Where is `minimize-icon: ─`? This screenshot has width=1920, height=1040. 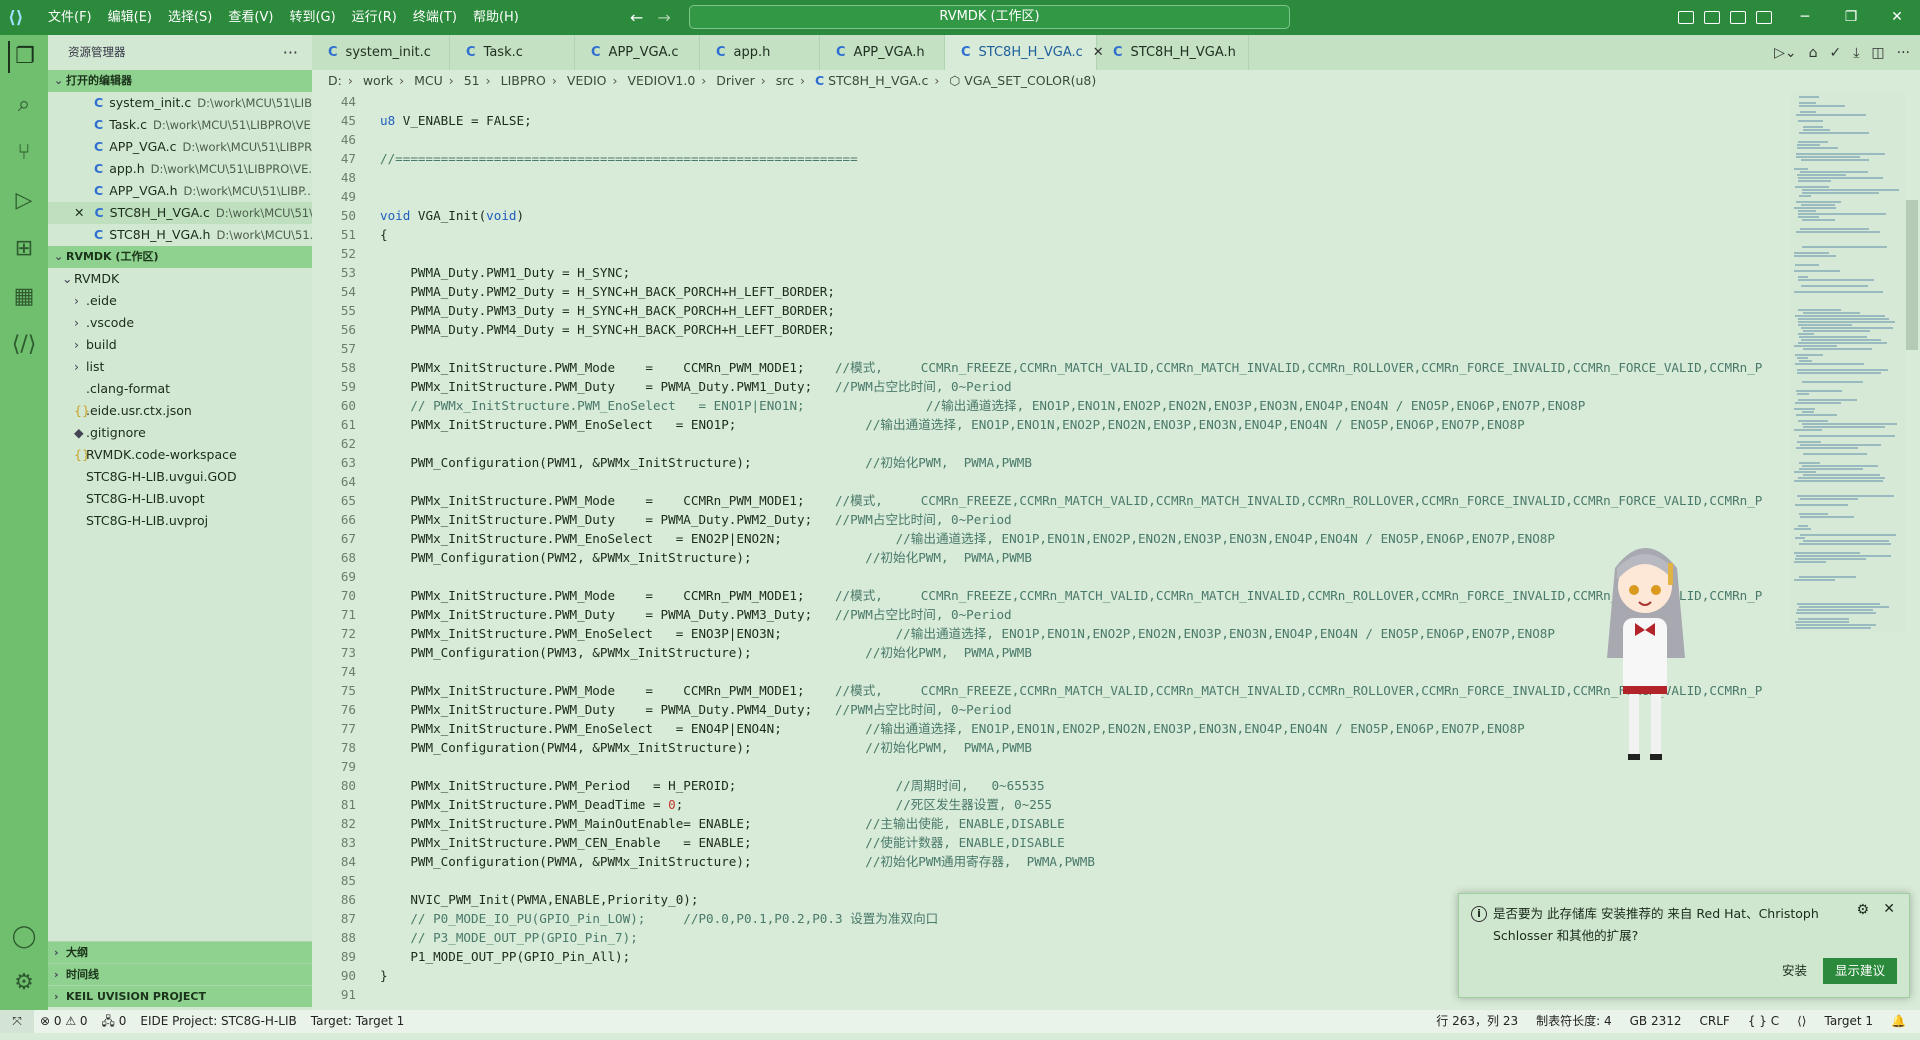 minimize-icon: ─ is located at coordinates (1805, 17).